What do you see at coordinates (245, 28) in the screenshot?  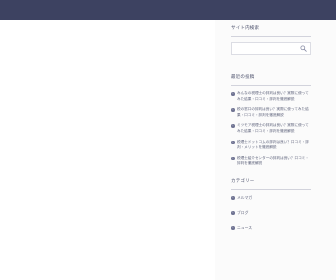 I see `search-widget-title: サイト内検索` at bounding box center [245, 28].